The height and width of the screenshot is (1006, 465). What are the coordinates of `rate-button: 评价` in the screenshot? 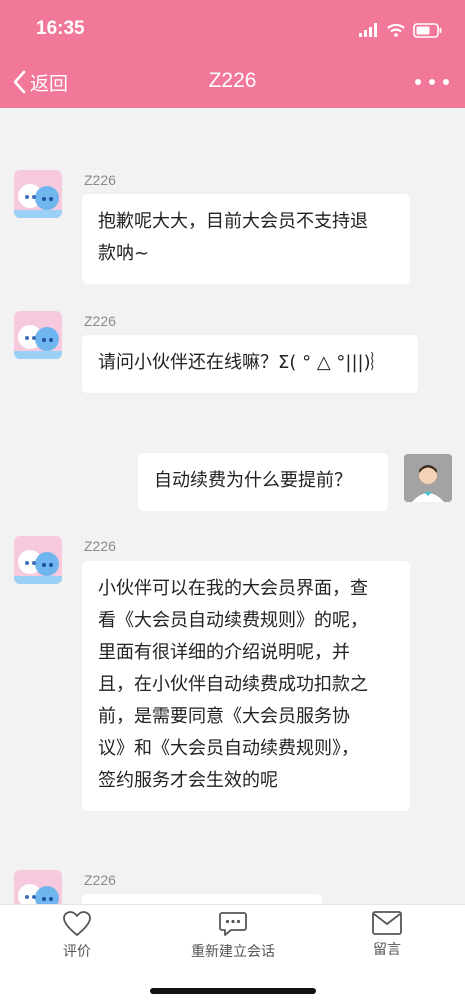 It's located at (77, 936).